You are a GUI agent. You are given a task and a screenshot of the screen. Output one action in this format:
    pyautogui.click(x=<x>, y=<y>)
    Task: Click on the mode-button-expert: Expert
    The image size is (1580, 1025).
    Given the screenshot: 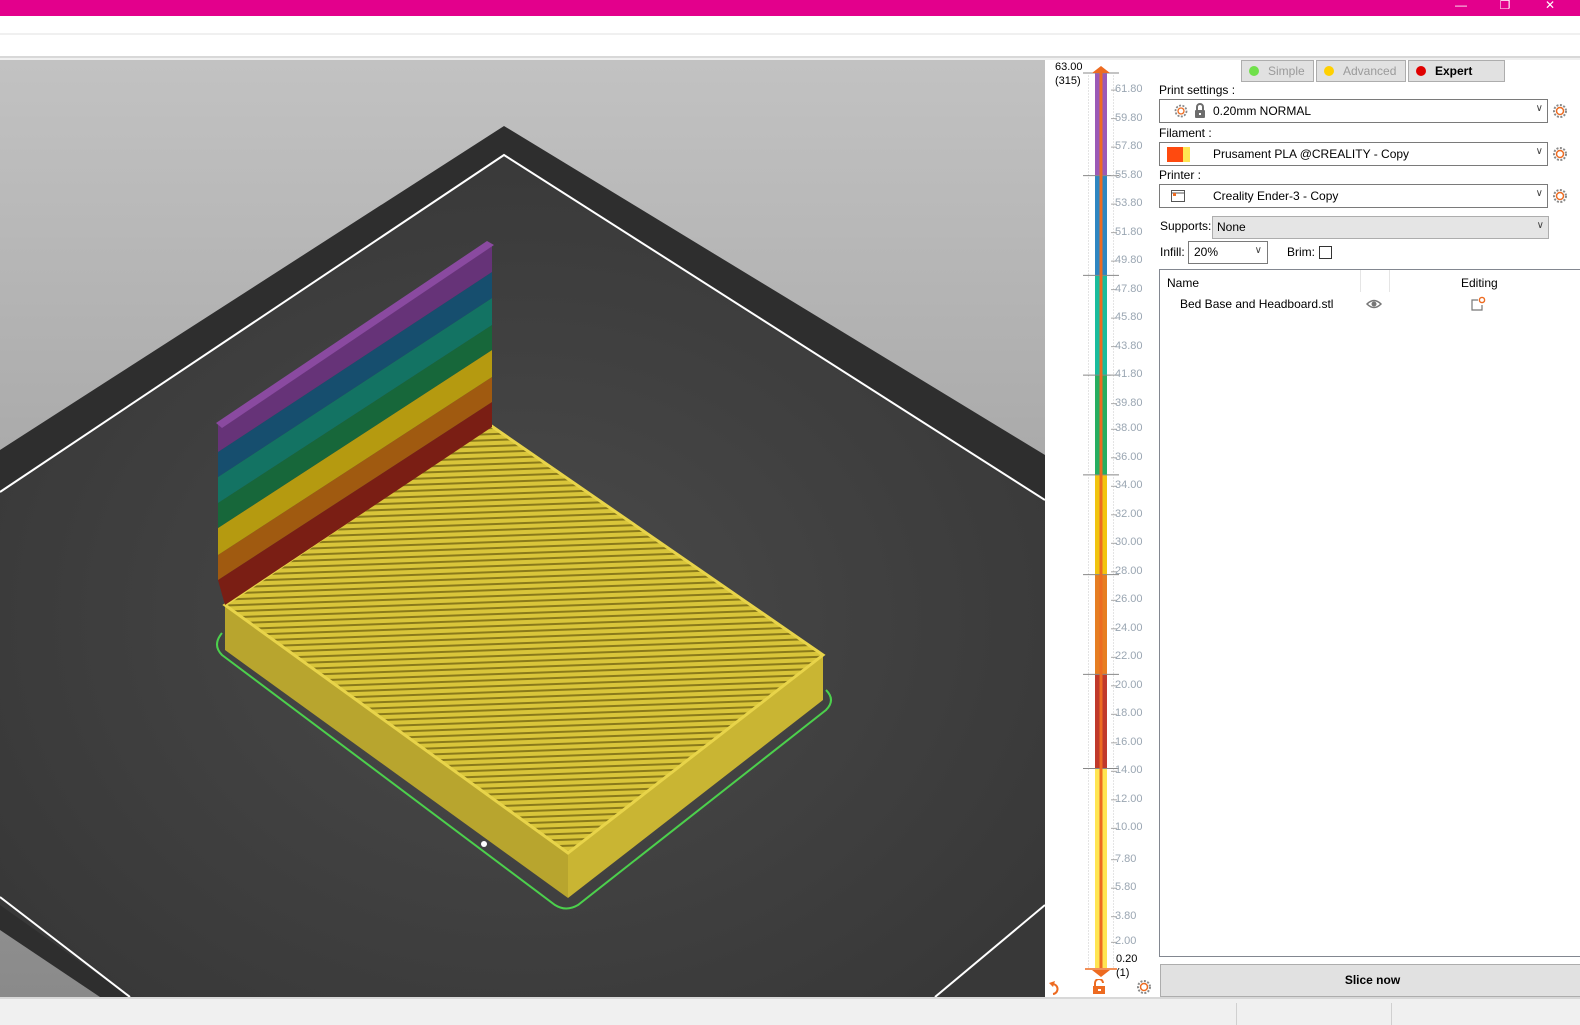 What is the action you would take?
    pyautogui.click(x=1456, y=71)
    